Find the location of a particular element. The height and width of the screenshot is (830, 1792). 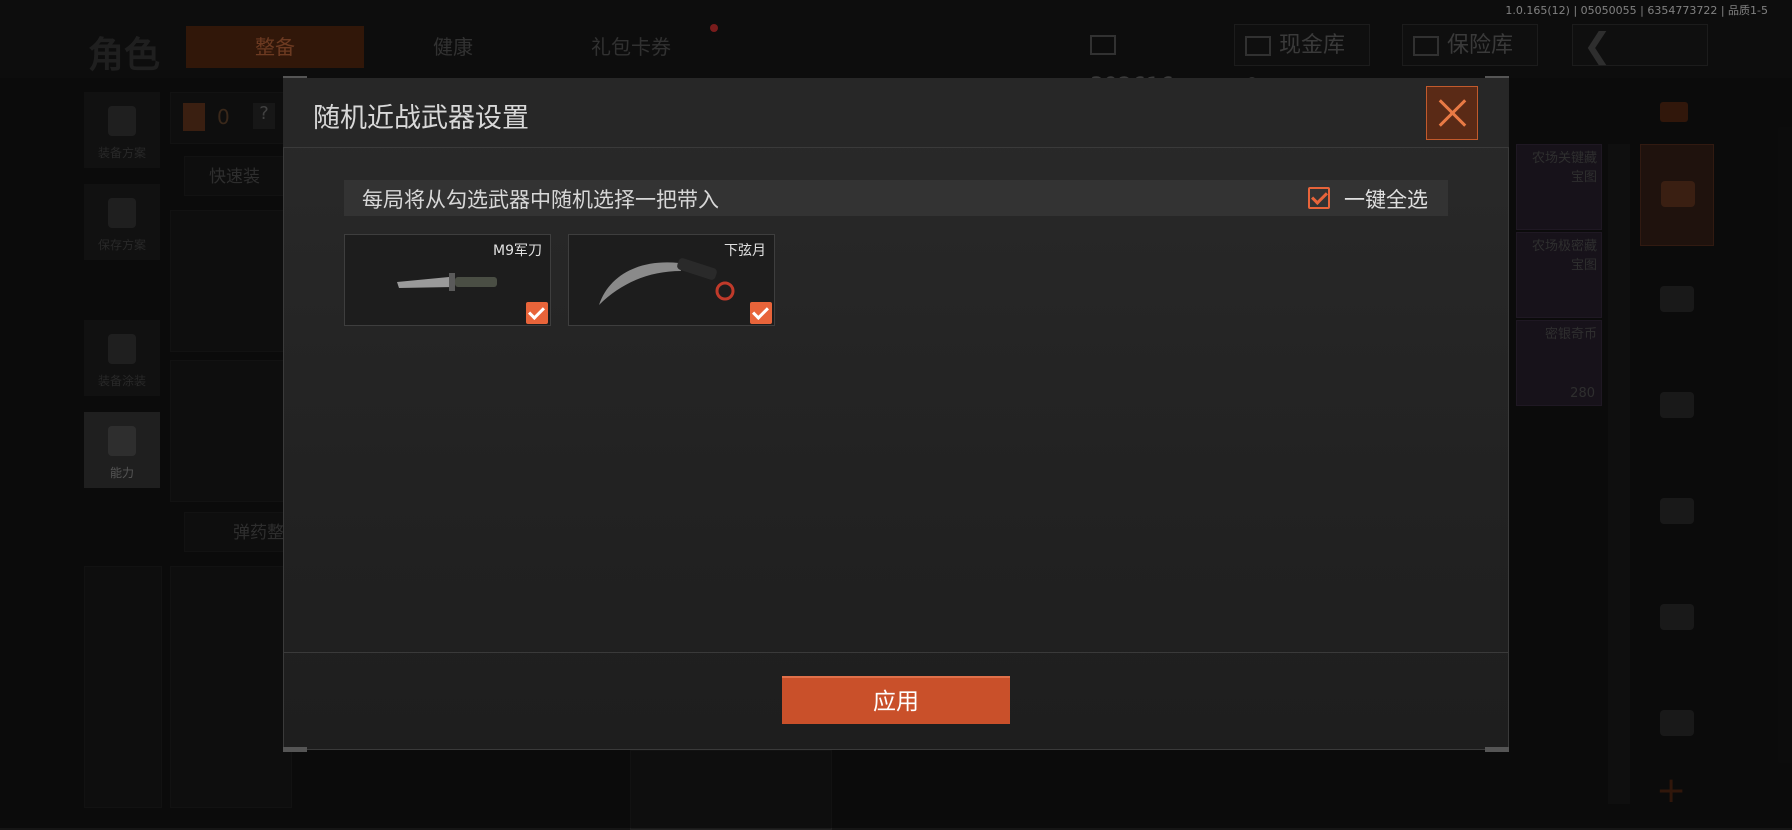

close-button is located at coordinates (1452, 113).